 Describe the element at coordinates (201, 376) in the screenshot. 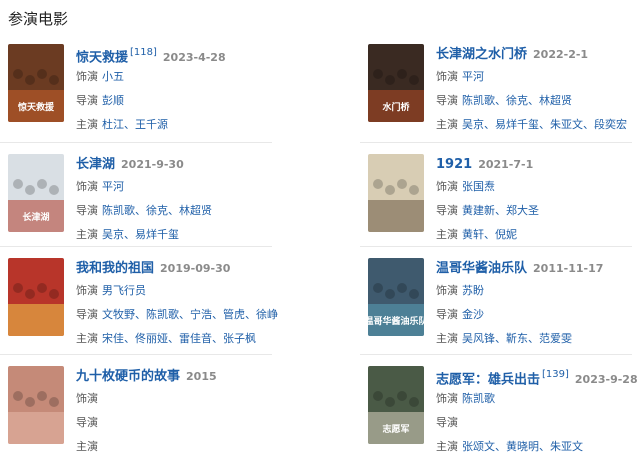

I see `release-date: 2015` at that location.